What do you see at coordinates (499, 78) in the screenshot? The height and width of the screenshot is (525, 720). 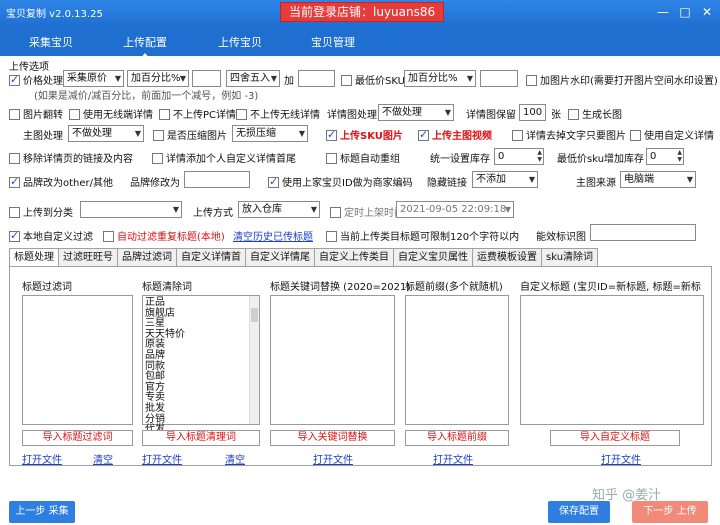 I see `min-sku-value-input` at bounding box center [499, 78].